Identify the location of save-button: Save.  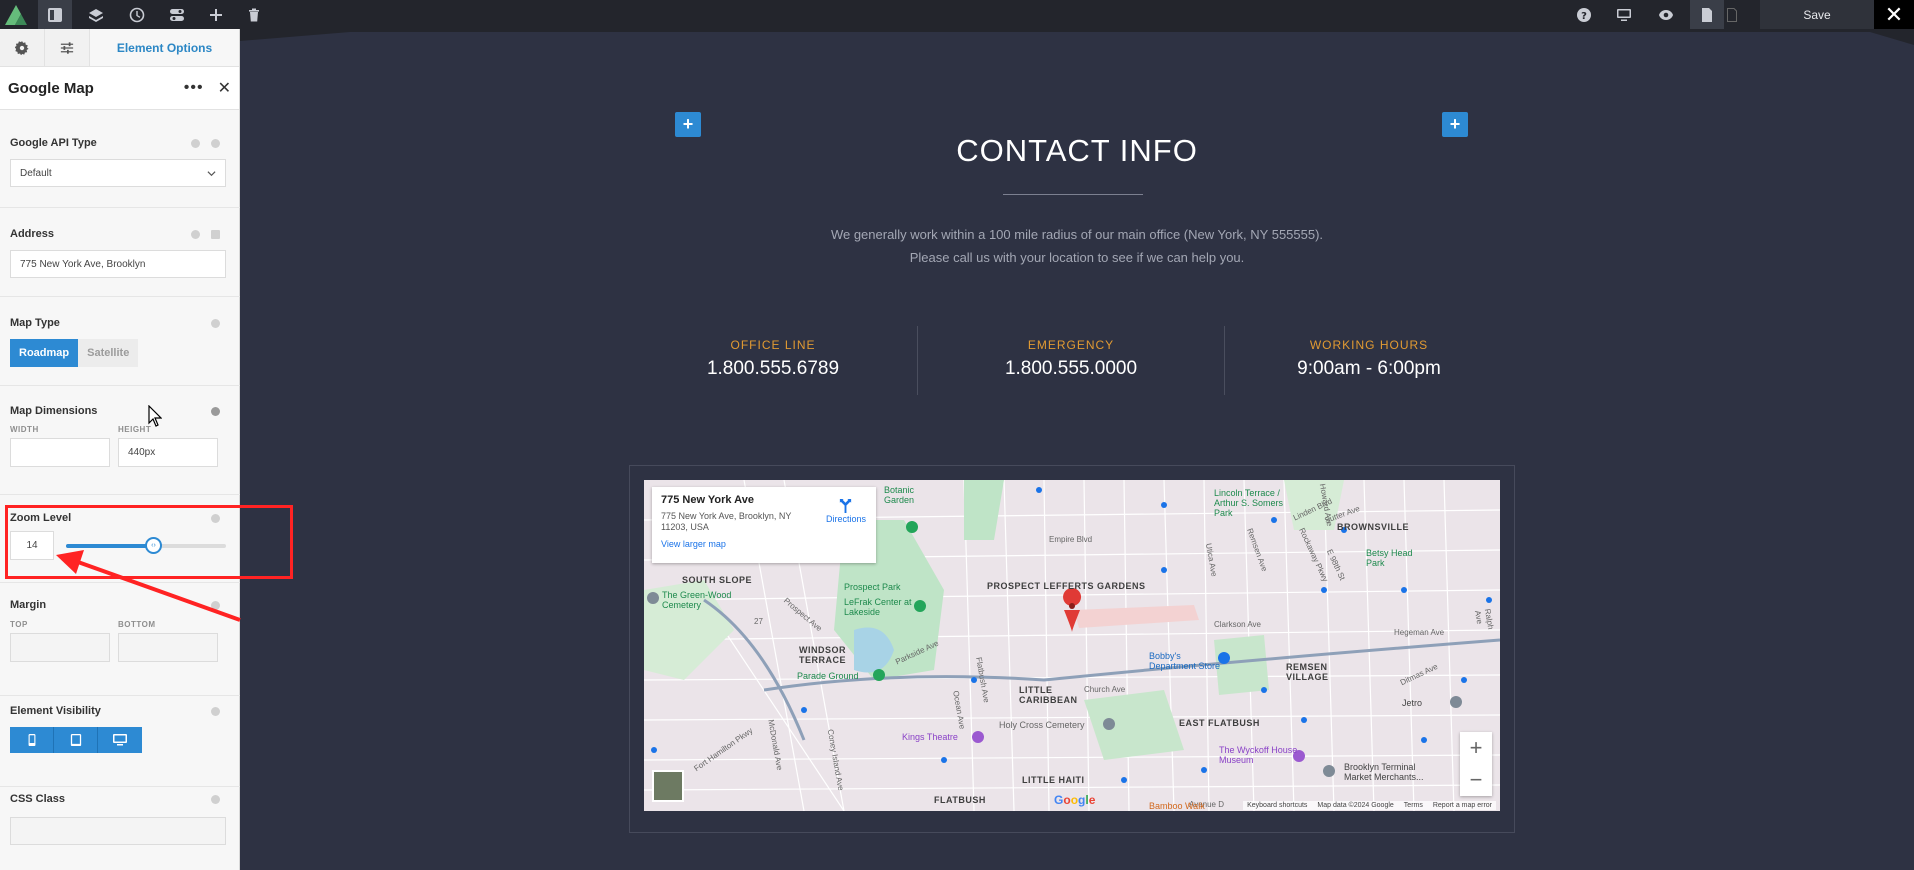
(1817, 14).